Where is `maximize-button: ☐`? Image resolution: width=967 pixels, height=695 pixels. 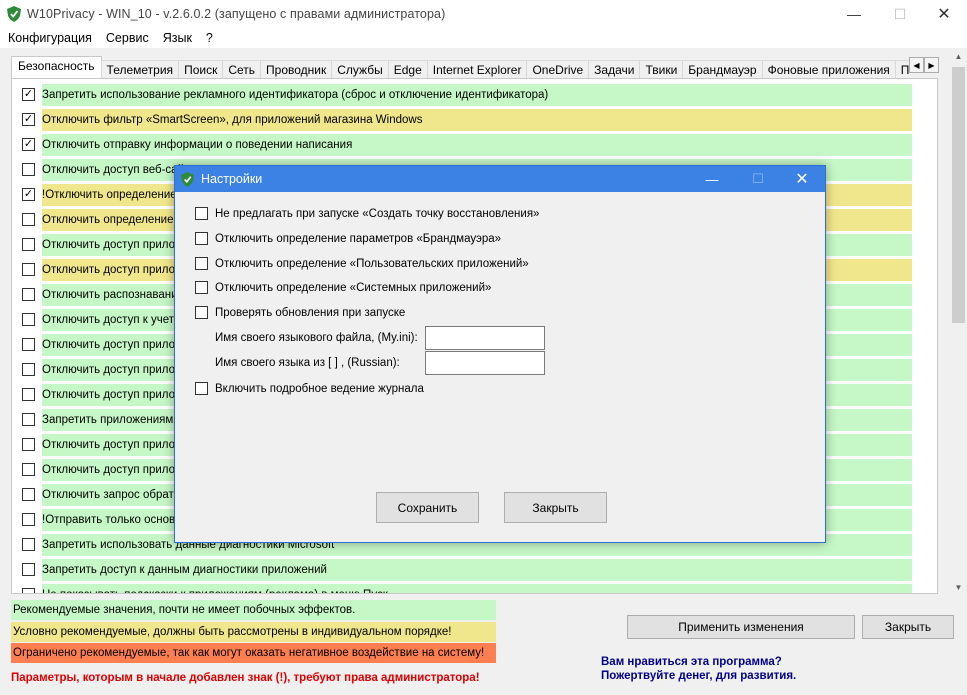 maximize-button: ☐ is located at coordinates (900, 14).